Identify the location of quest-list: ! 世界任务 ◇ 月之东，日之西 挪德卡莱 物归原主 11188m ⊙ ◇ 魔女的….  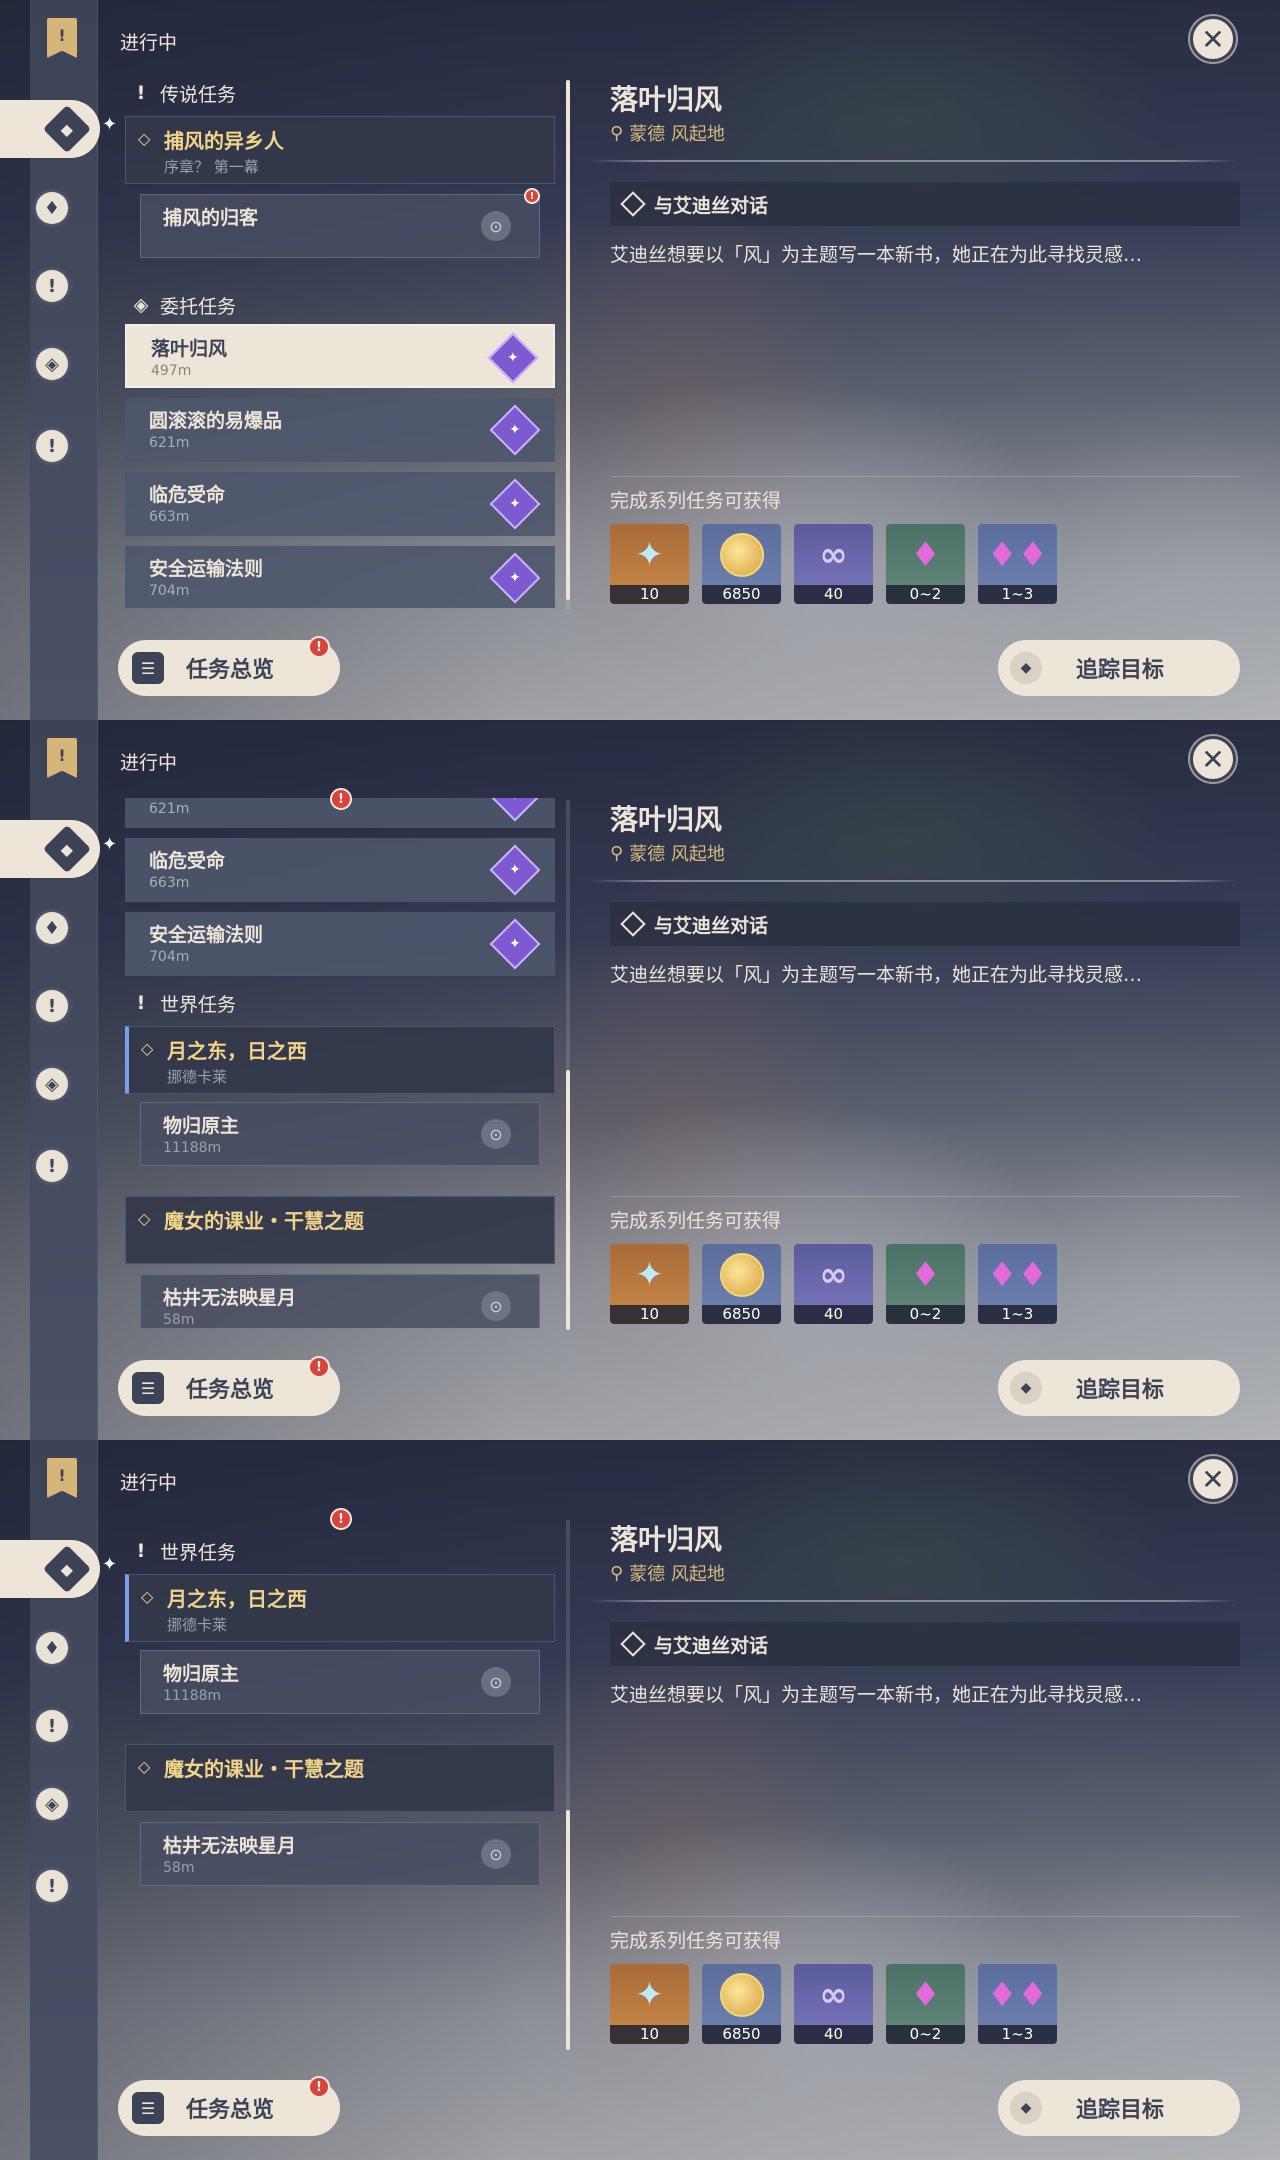
(340, 1783).